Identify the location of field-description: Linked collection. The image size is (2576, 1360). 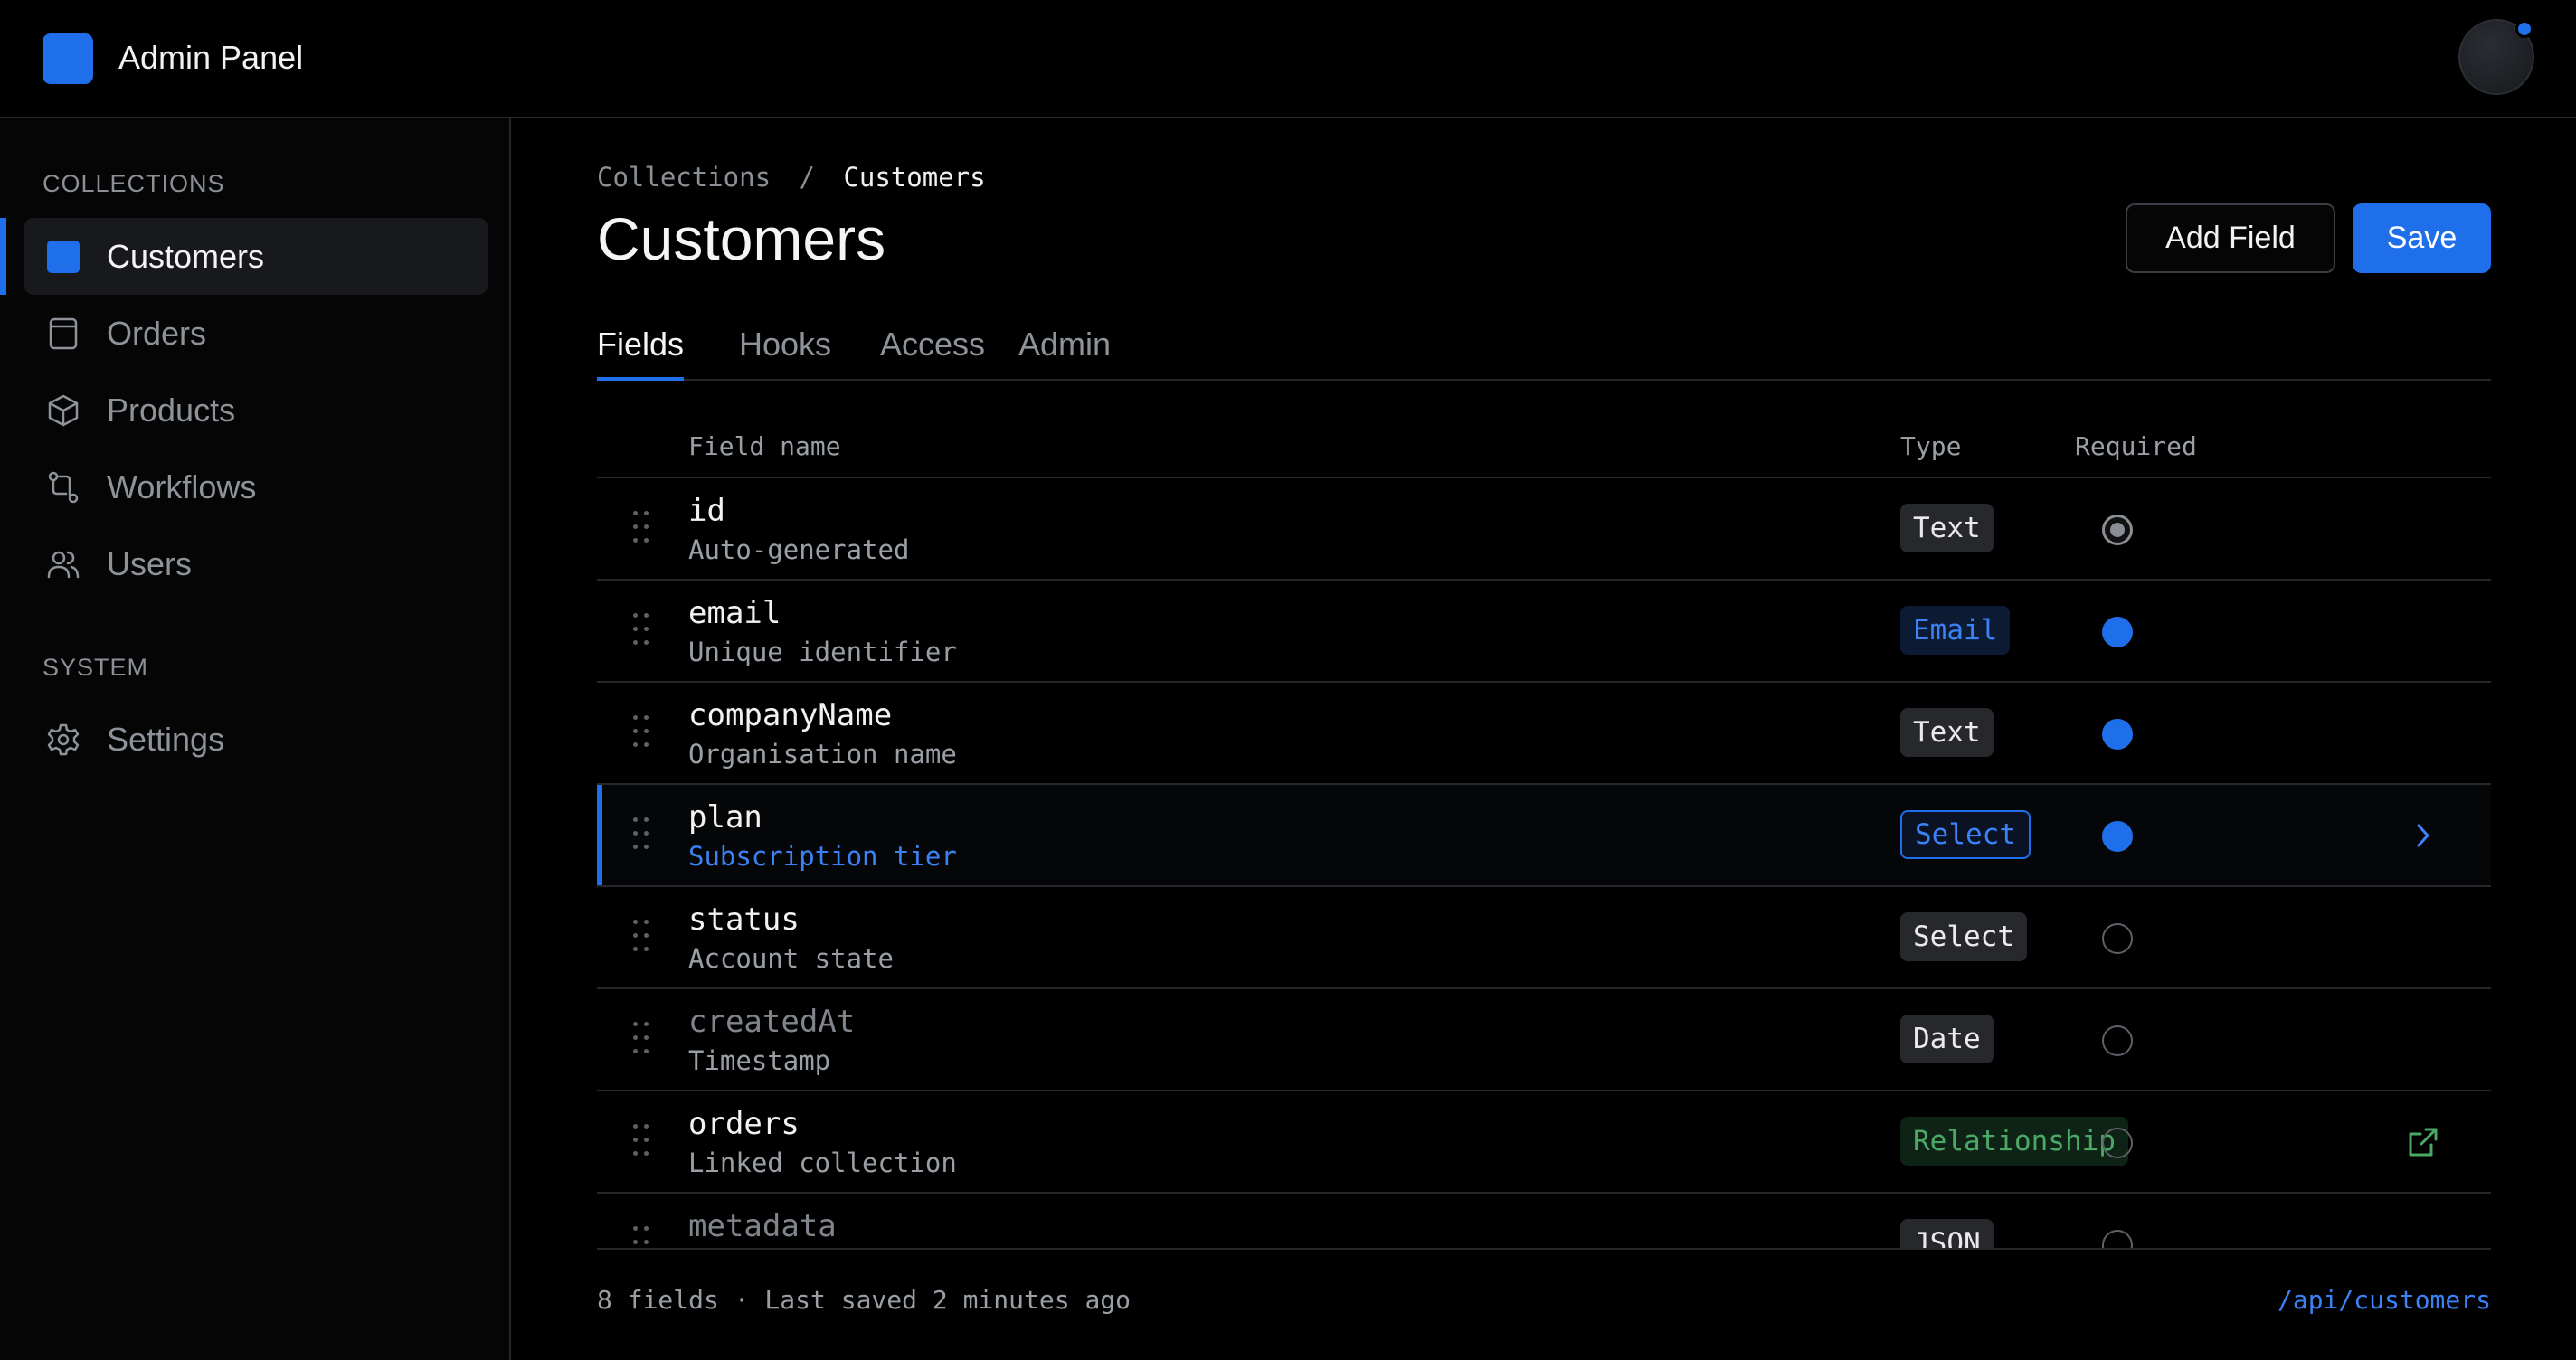
(823, 1163).